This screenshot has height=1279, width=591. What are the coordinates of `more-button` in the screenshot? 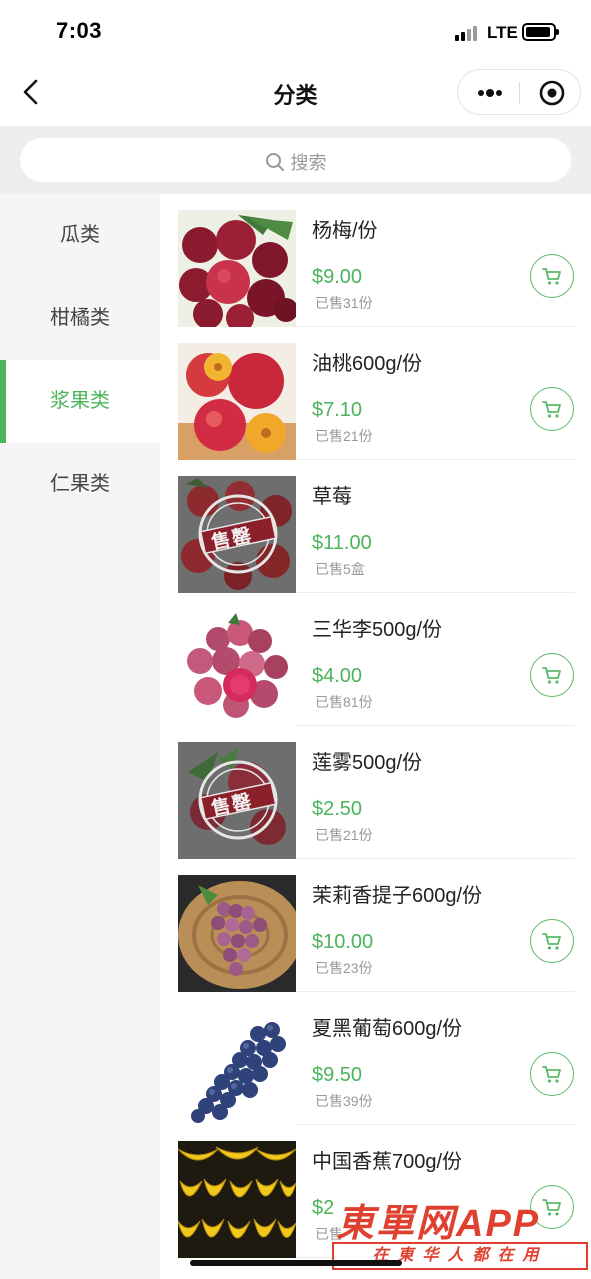 It's located at (490, 93).